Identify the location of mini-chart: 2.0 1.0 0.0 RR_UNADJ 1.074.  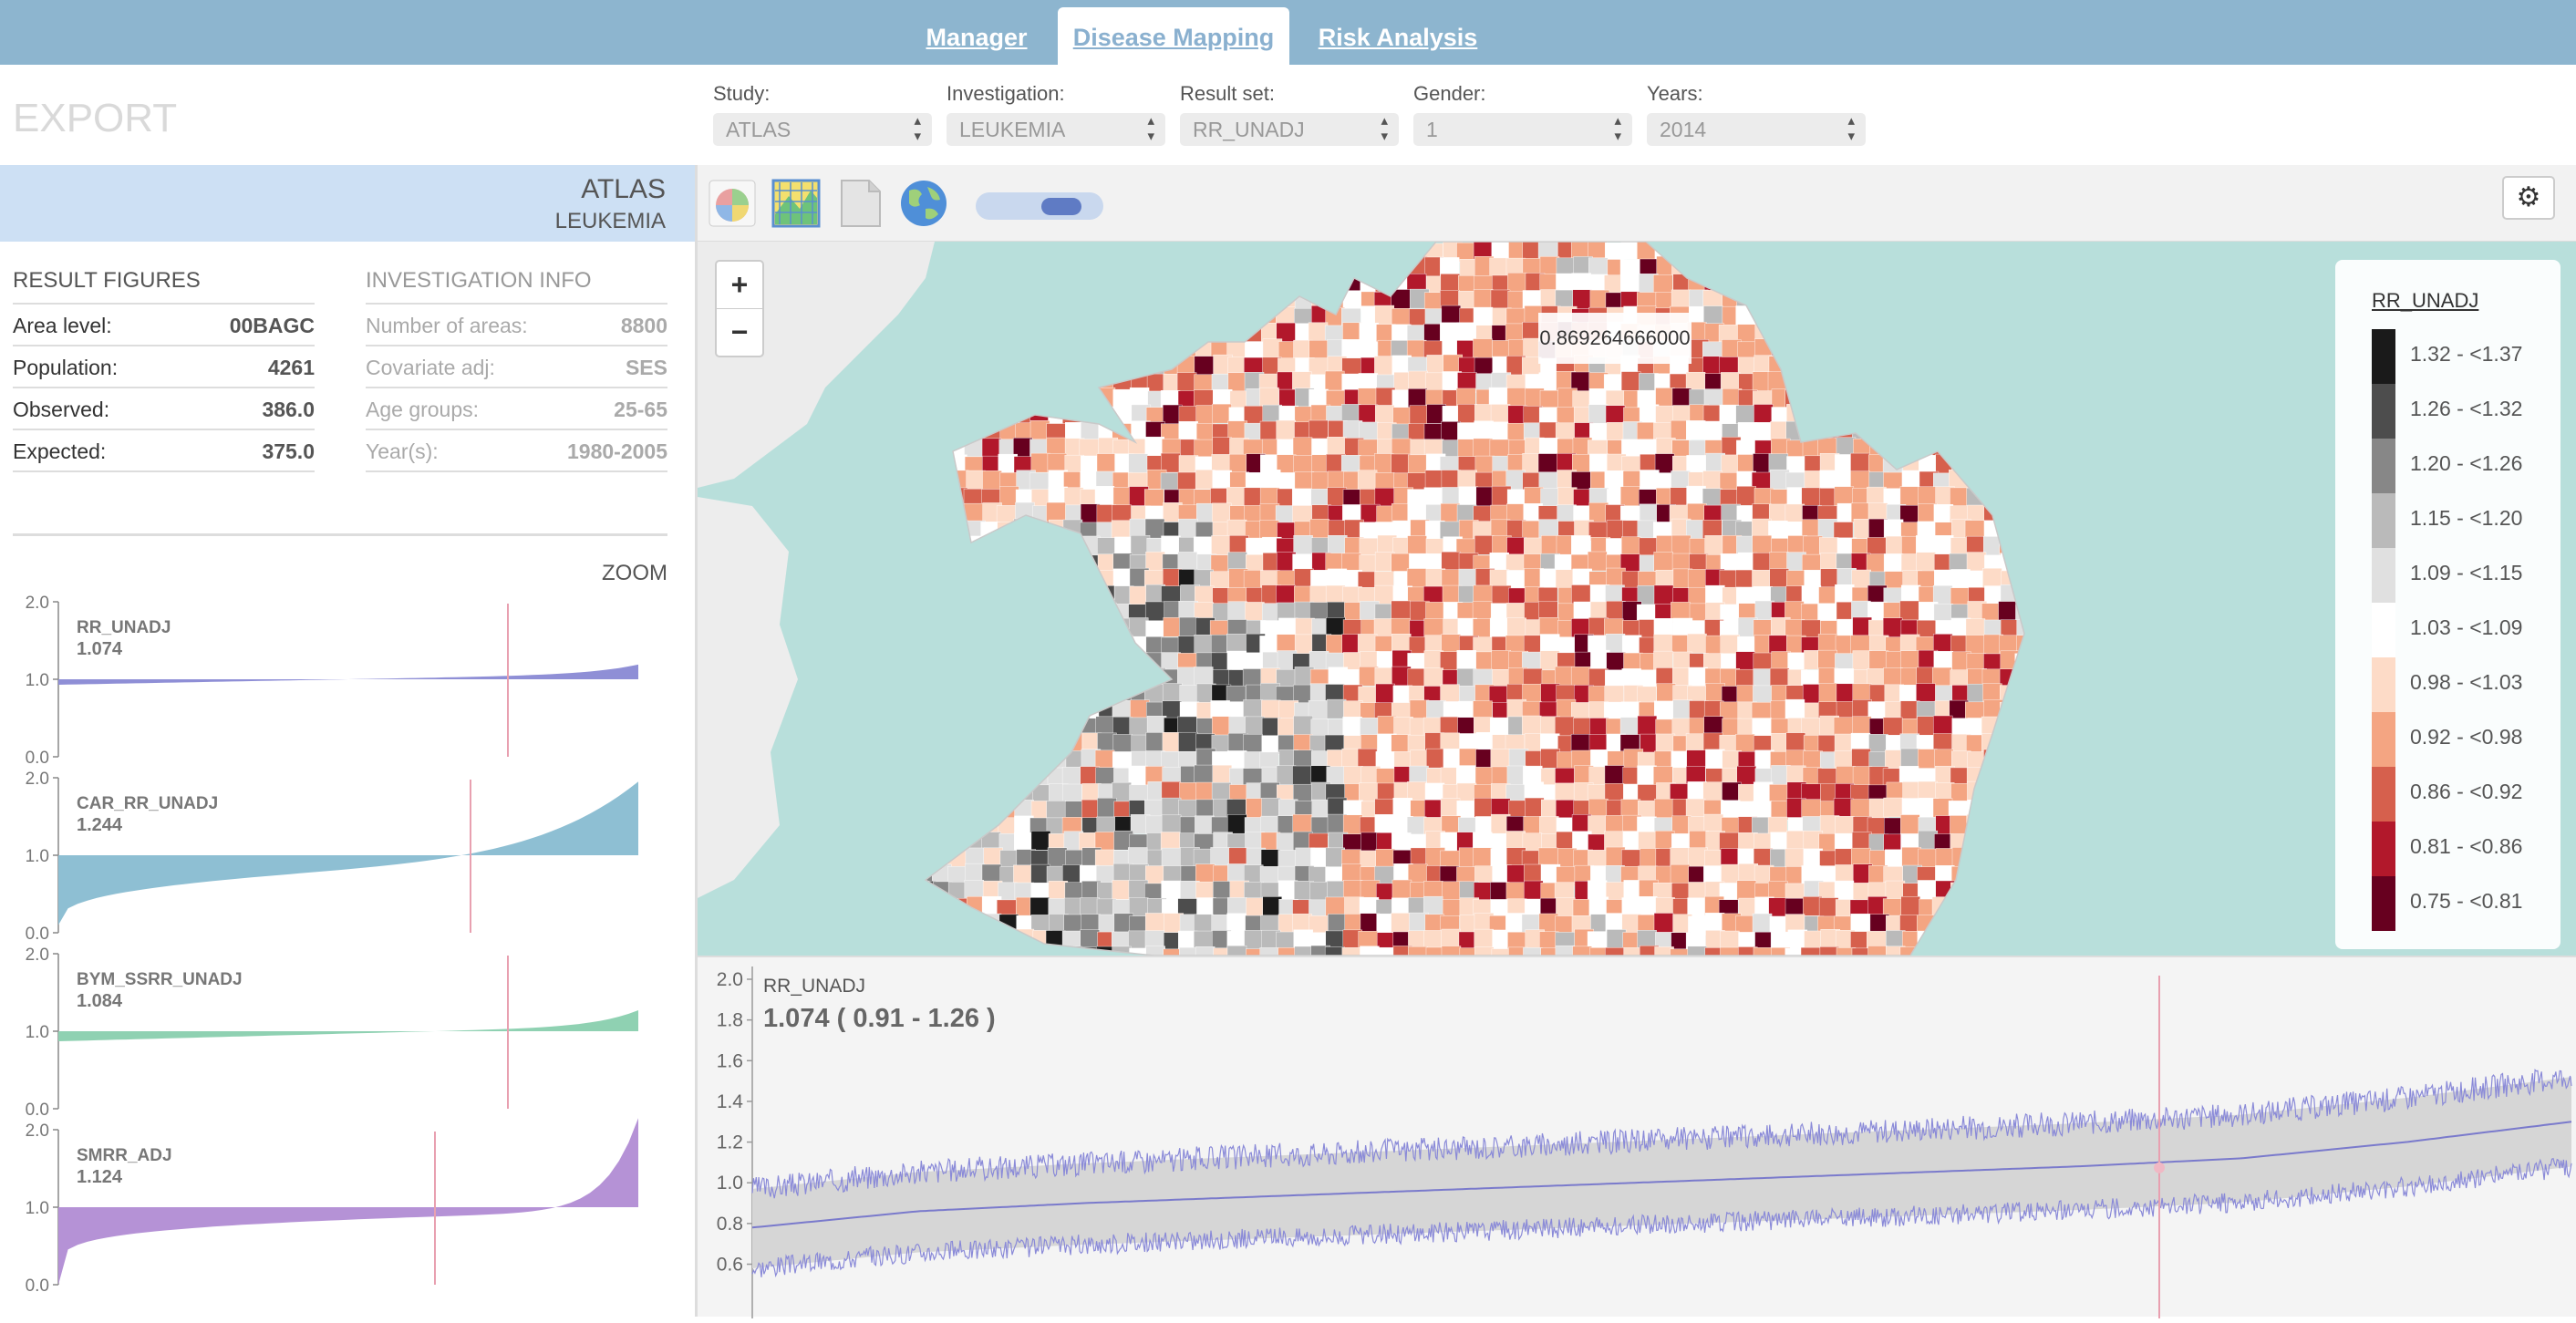
(332, 681).